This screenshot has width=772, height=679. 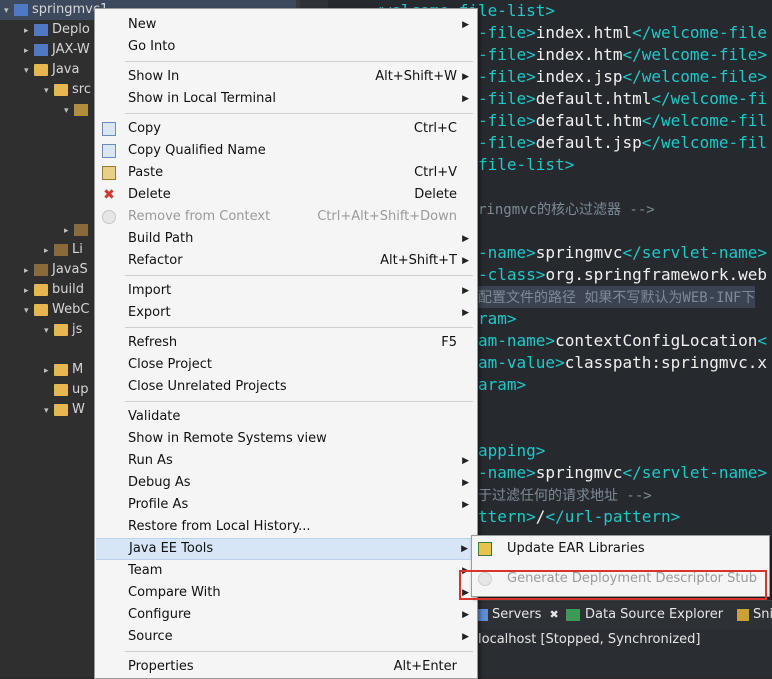 What do you see at coordinates (589, 640) in the screenshot?
I see `server-entry: localhost [Stopped, Synchronized]` at bounding box center [589, 640].